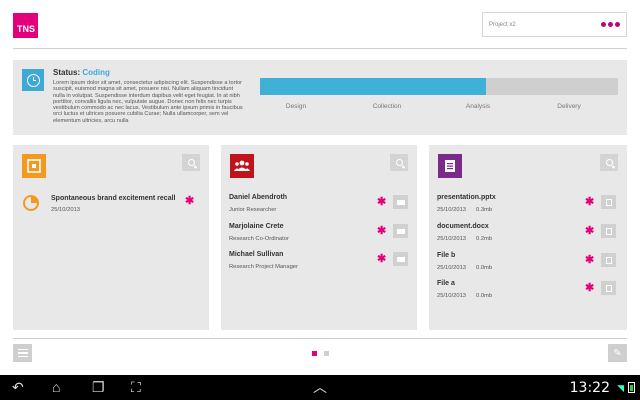 This screenshot has height=400, width=640. Describe the element at coordinates (631, 387) in the screenshot. I see `battery-icon` at that location.